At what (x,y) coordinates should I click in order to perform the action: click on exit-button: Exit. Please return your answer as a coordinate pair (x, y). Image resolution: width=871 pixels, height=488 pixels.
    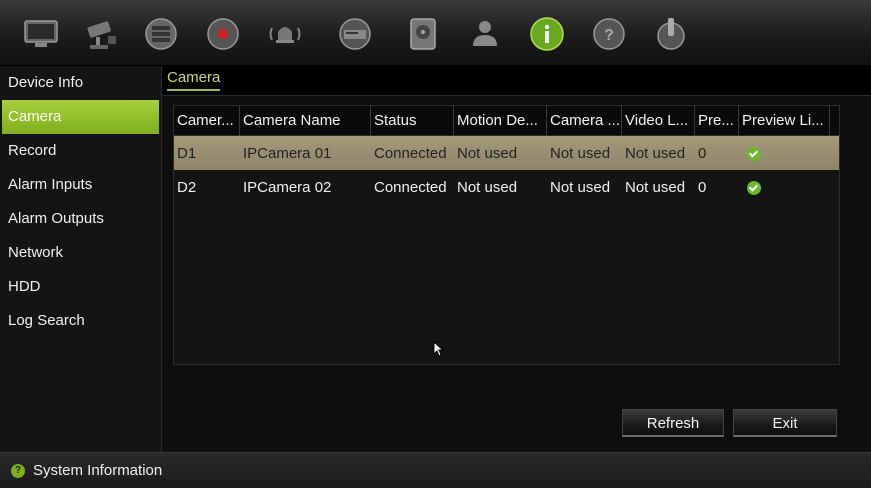
    Looking at the image, I should click on (785, 423).